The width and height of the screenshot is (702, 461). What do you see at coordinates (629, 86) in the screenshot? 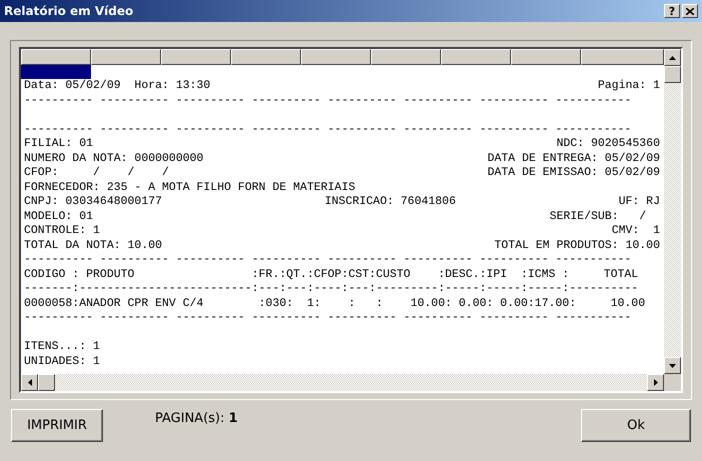
I see `report-text: Pagina: 1` at bounding box center [629, 86].